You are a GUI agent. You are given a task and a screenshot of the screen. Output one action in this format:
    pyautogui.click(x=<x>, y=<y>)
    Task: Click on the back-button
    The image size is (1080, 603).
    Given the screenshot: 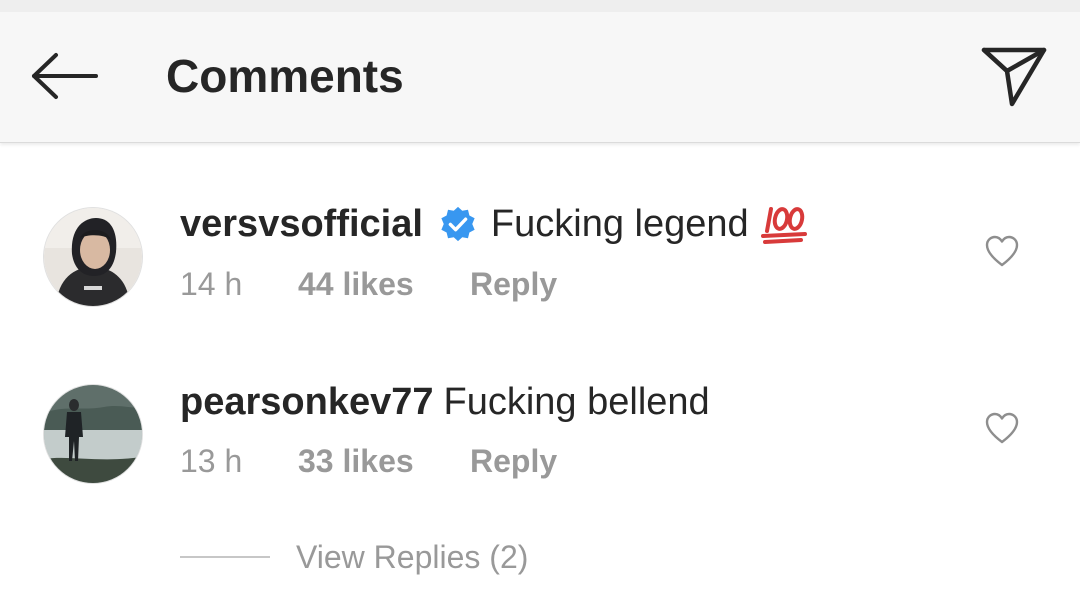 What is the action you would take?
    pyautogui.click(x=65, y=76)
    